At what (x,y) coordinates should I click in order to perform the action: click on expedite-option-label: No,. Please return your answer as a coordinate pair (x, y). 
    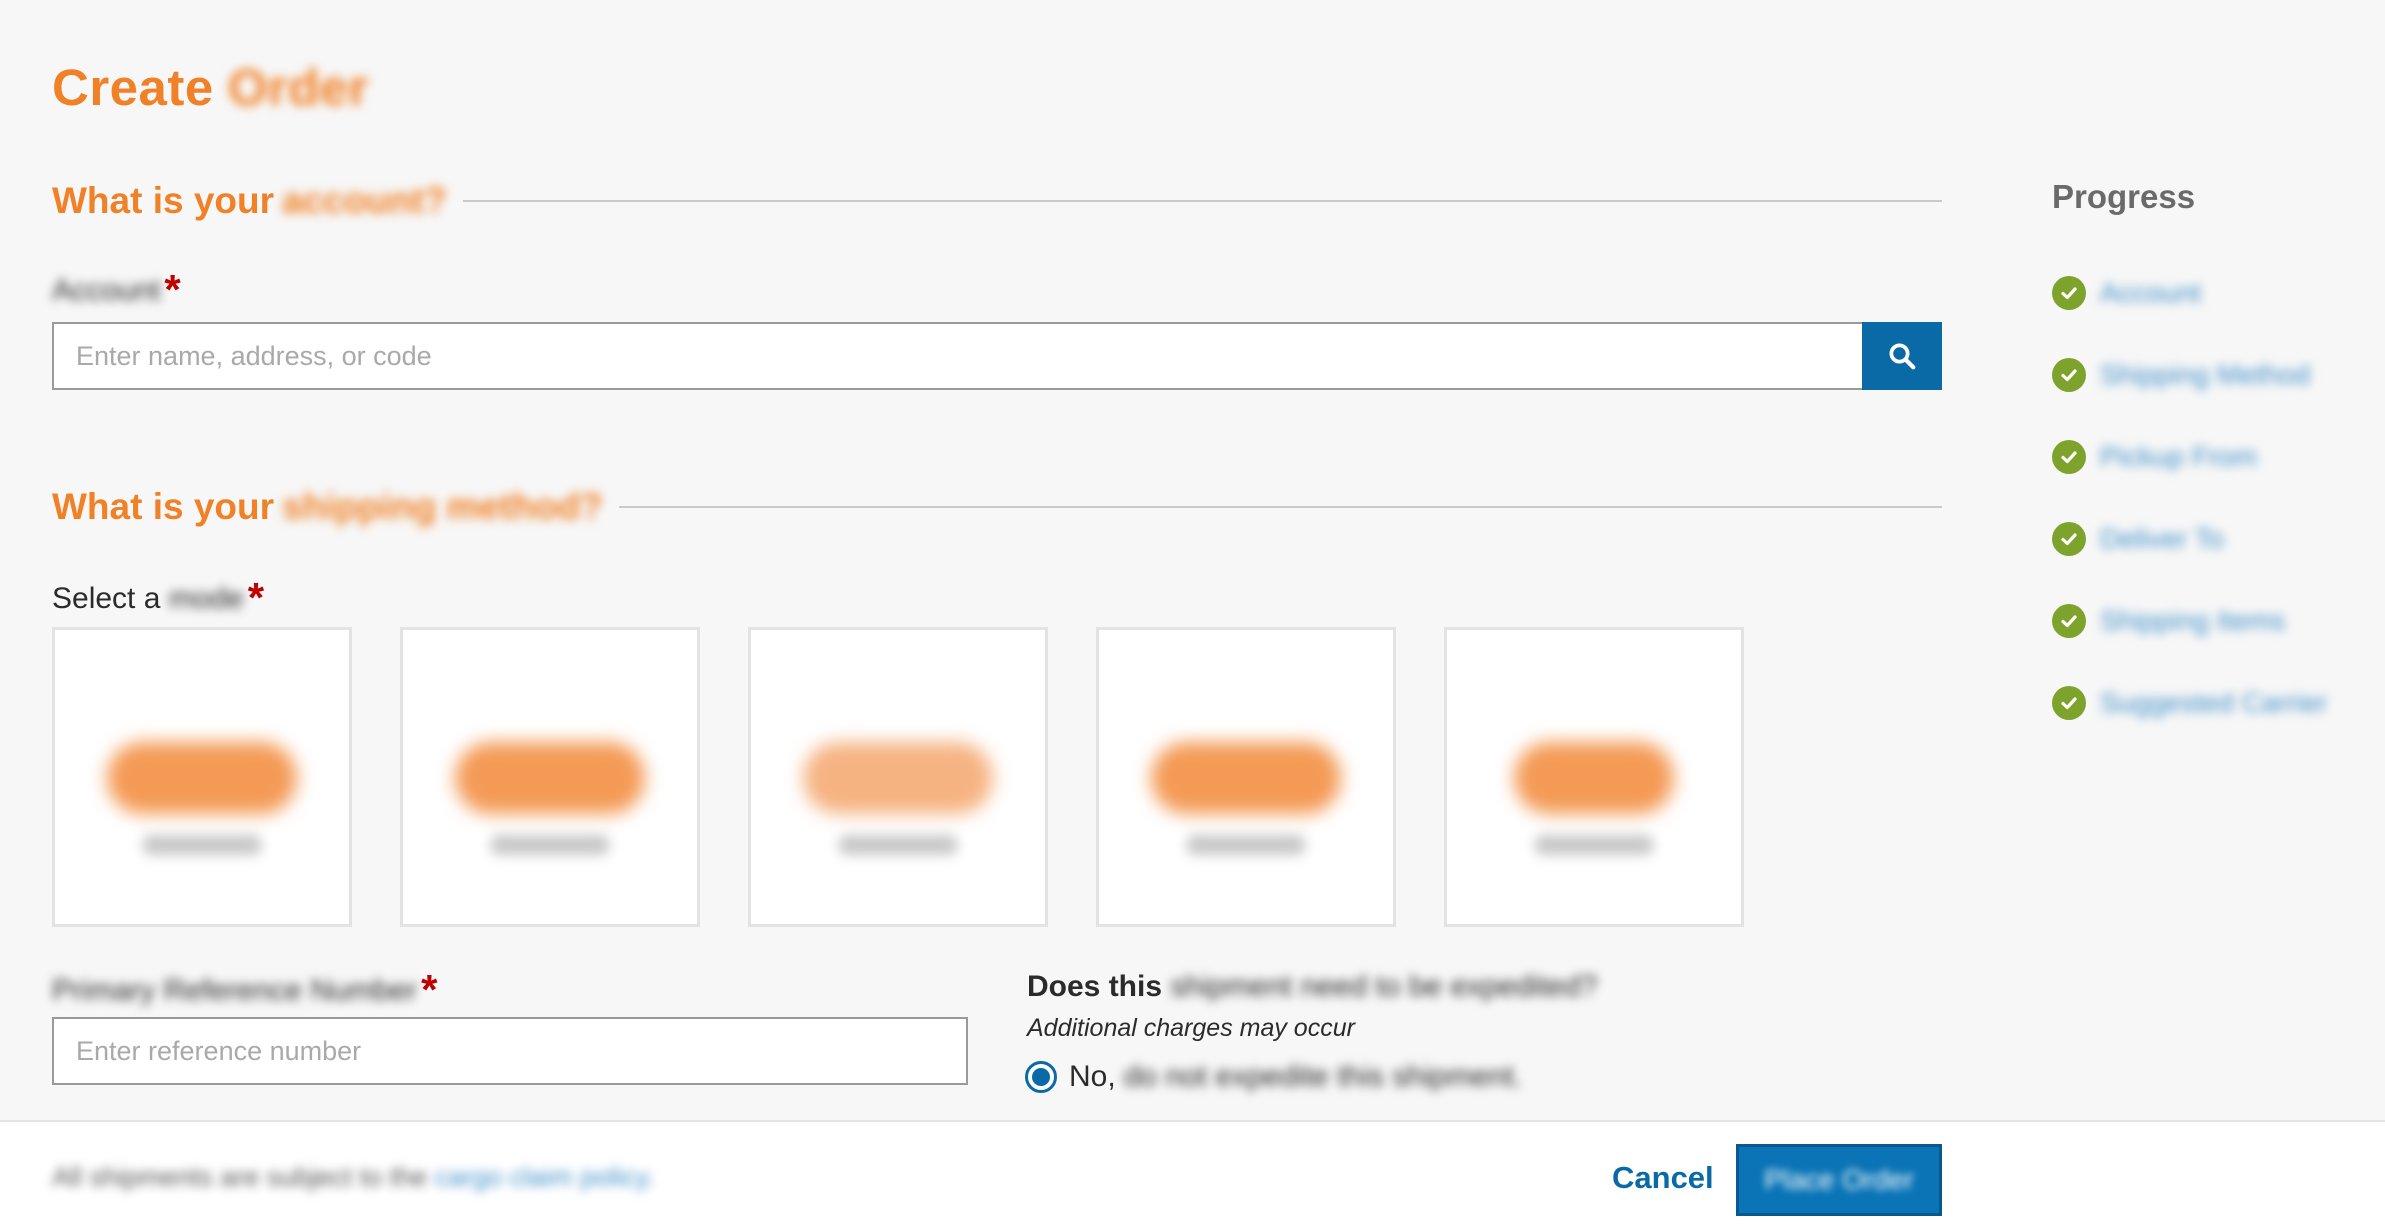
    Looking at the image, I should click on (1092, 1076).